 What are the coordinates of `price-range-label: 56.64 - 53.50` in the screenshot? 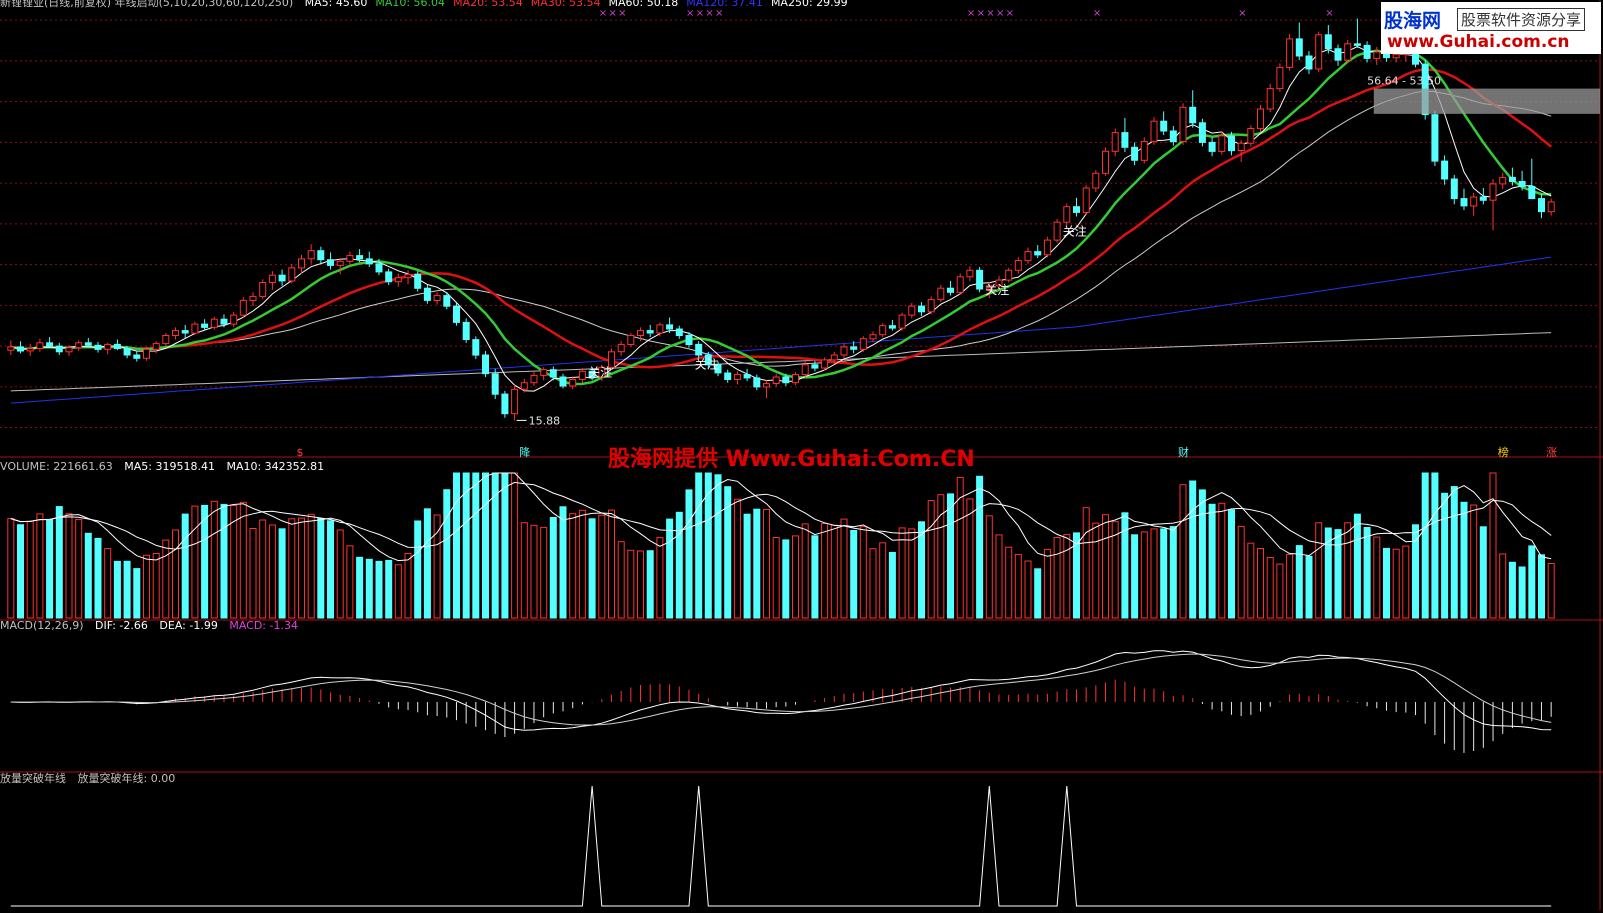 It's located at (1404, 81).